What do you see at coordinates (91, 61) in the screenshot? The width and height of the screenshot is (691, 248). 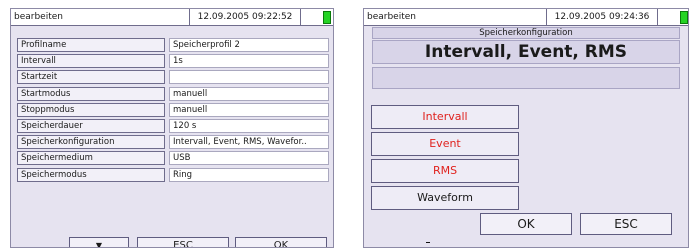 I see `row-label-intervall: Intervall` at bounding box center [91, 61].